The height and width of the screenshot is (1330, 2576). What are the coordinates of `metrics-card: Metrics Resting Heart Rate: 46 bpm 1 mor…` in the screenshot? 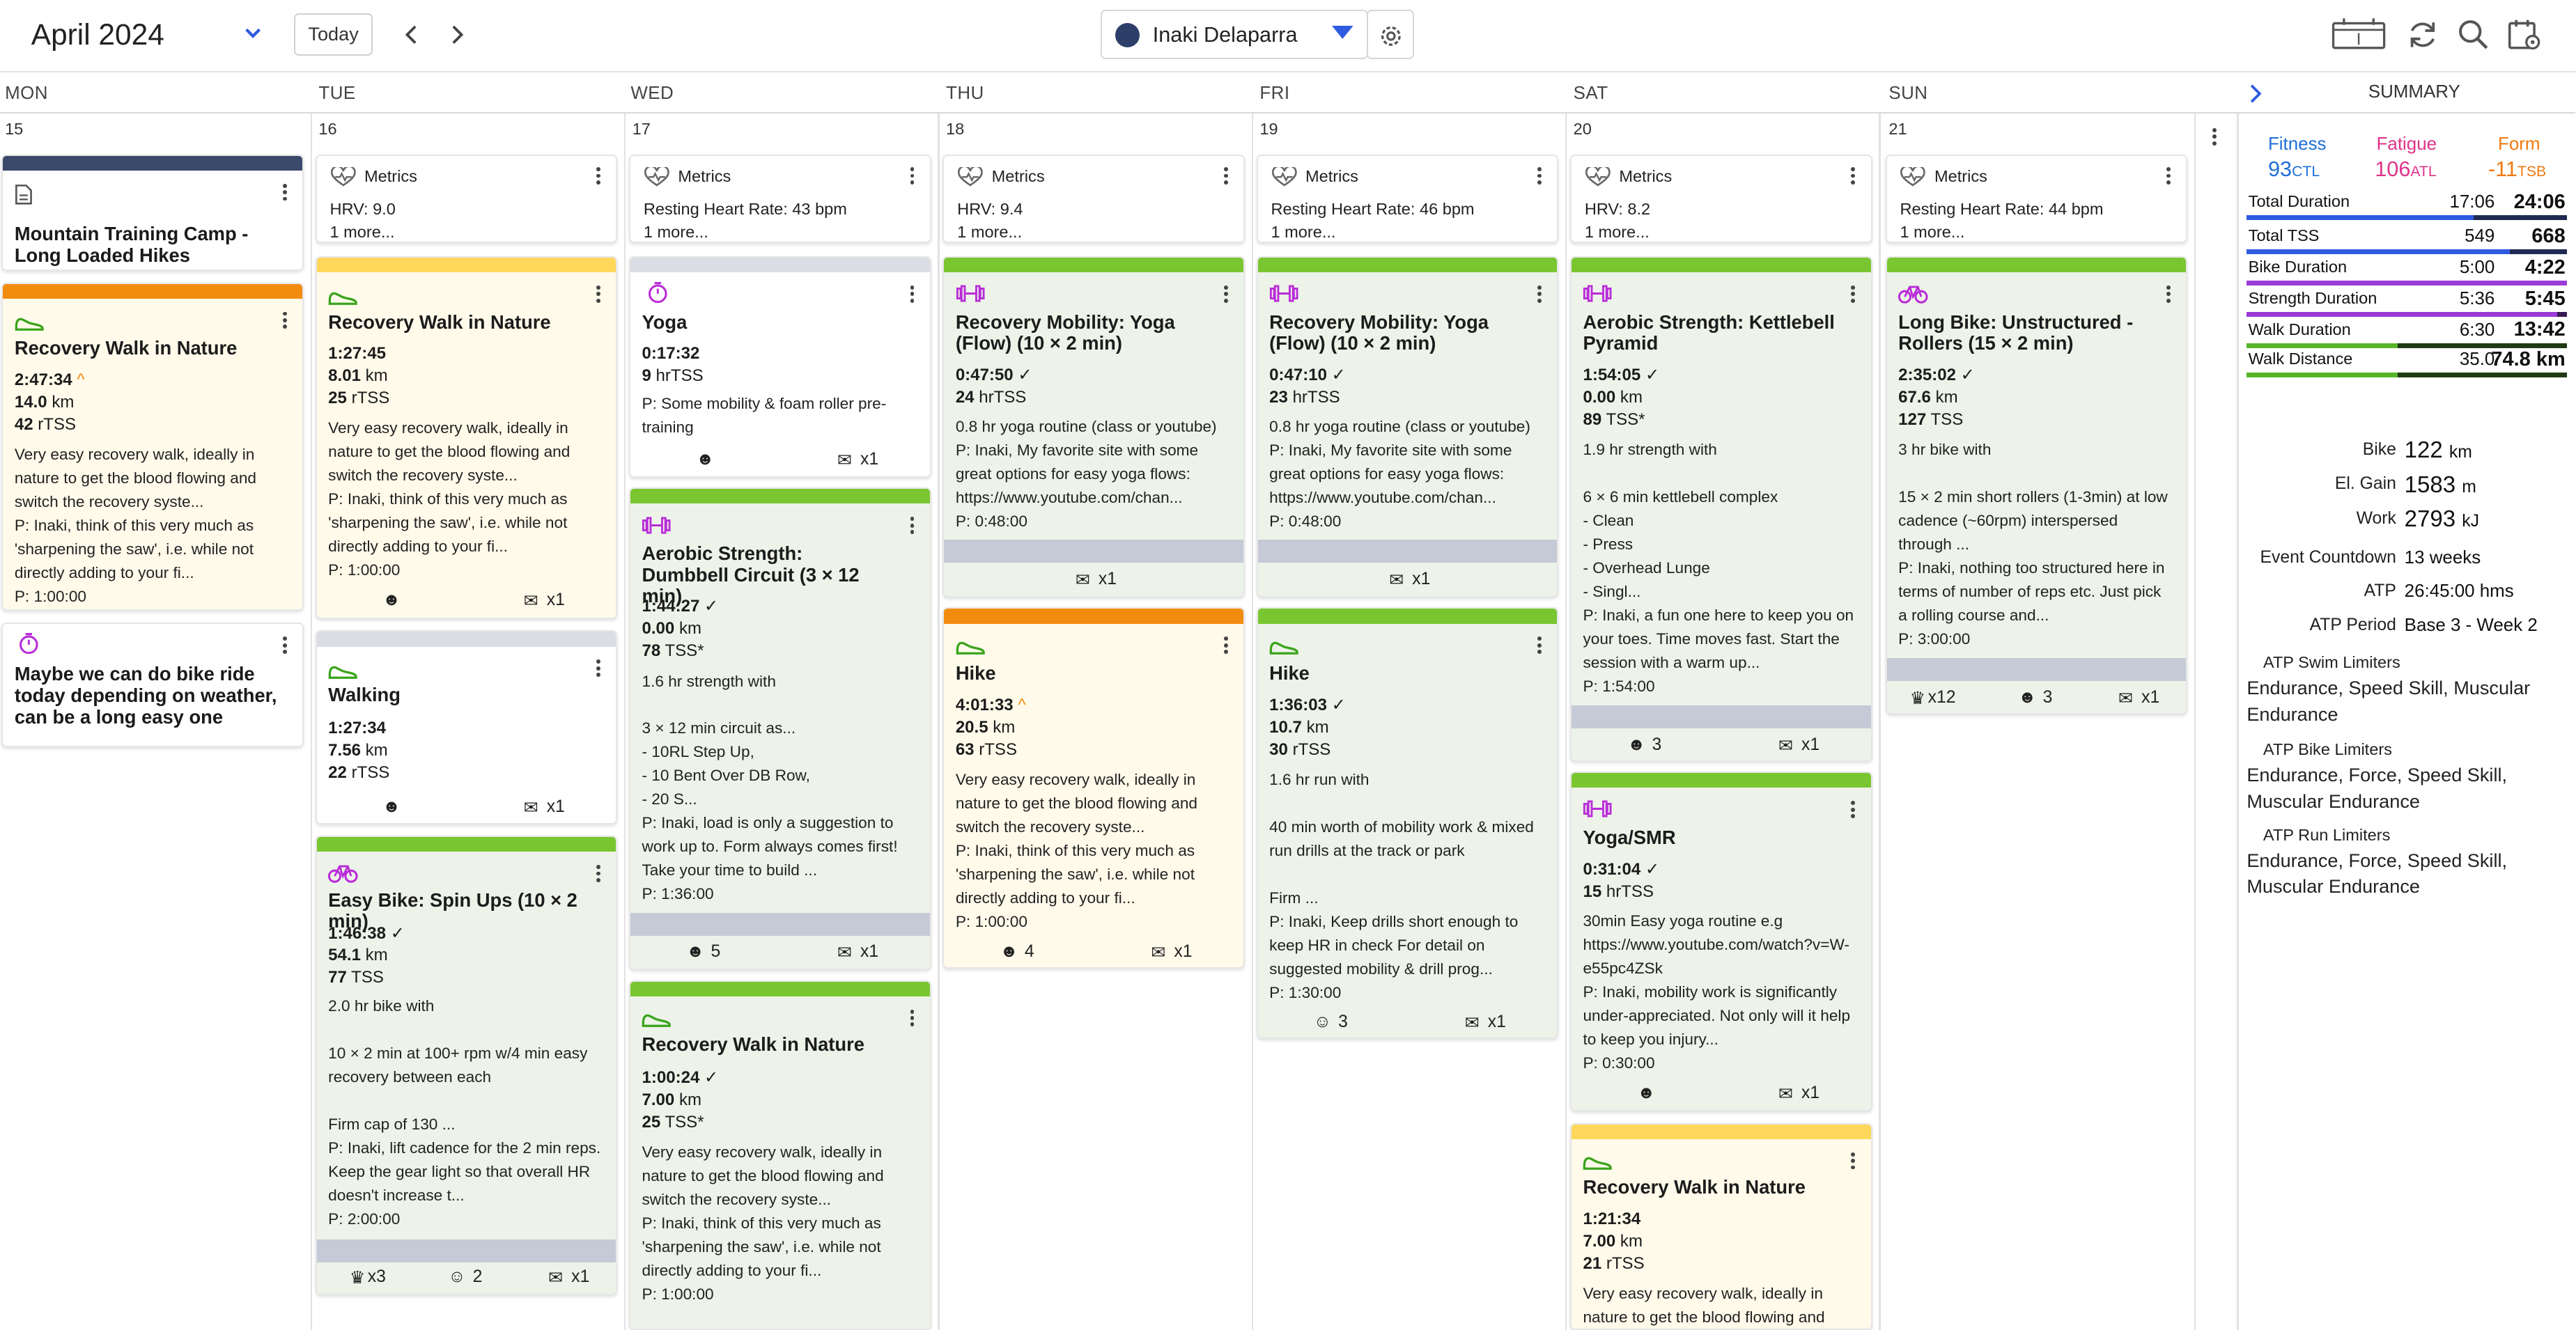 It's located at (1407, 199).